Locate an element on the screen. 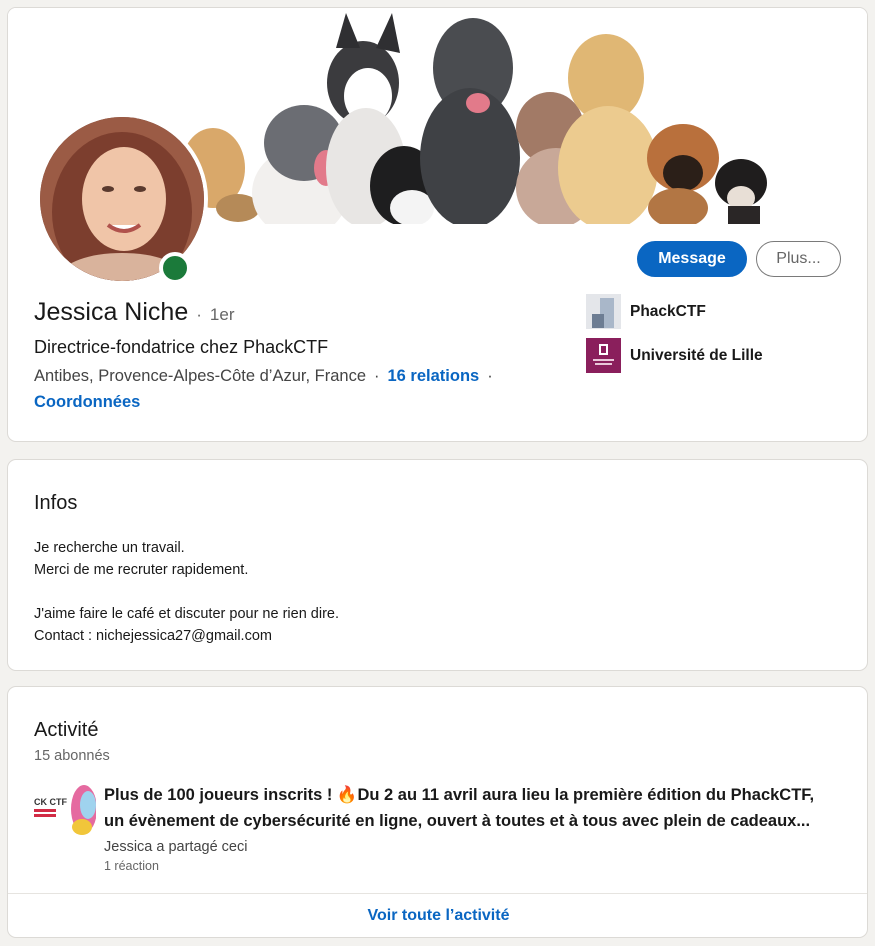 This screenshot has width=875, height=946. post-thumbnail: CK CTF is located at coordinates (64, 811).